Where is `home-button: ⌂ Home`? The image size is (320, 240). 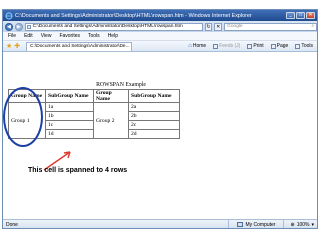
home-button: ⌂ Home is located at coordinates (197, 46).